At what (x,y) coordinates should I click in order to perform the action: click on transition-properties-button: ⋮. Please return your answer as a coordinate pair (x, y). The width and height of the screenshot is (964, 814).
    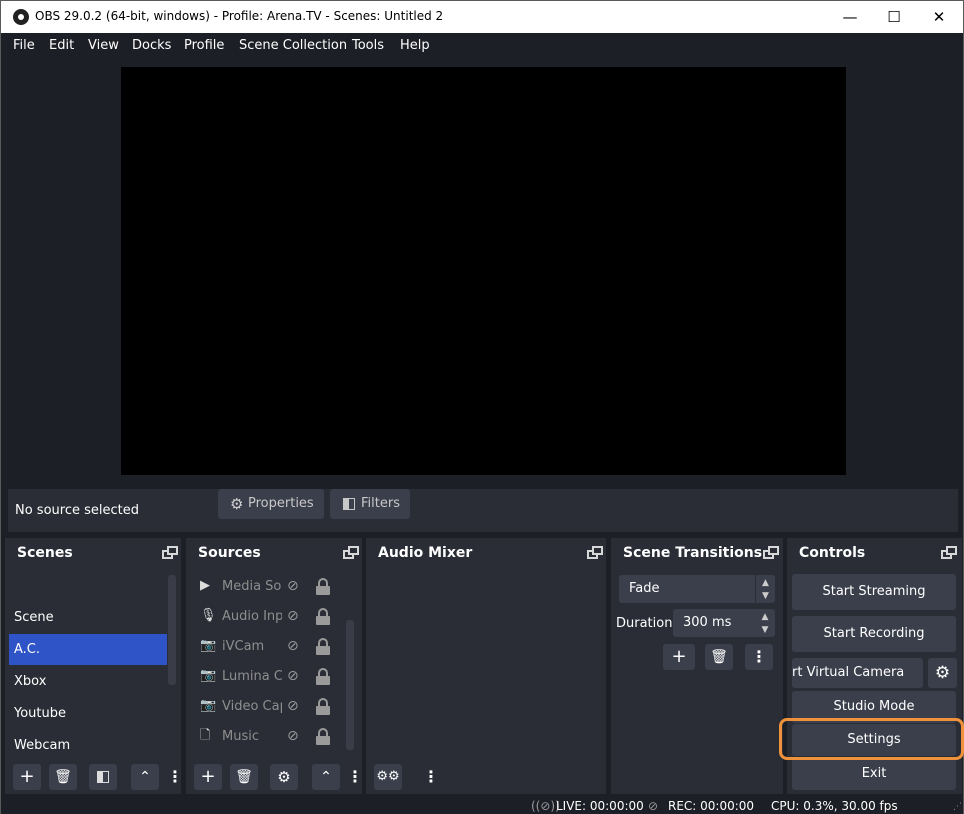
    Looking at the image, I should click on (759, 657).